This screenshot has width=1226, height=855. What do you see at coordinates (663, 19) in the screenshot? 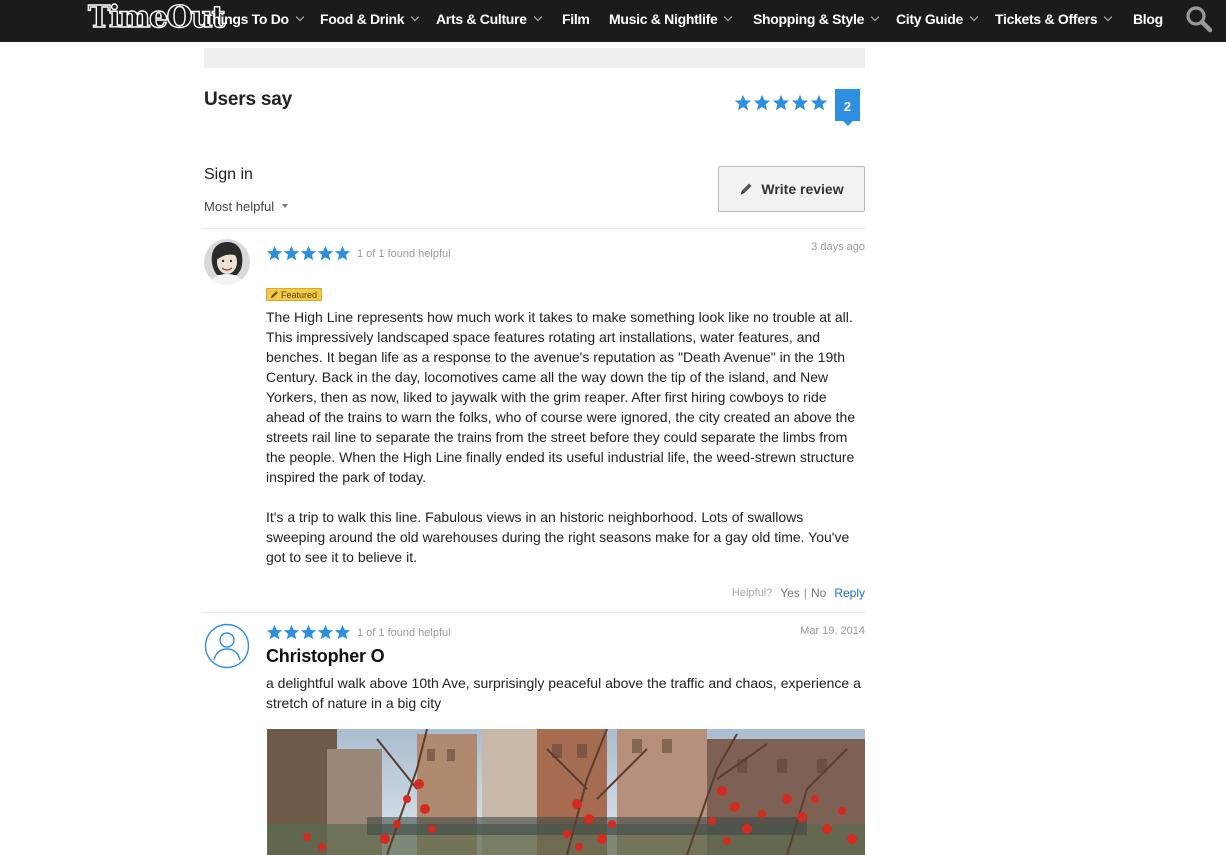
I see `nav-label: Music & Nightlife` at bounding box center [663, 19].